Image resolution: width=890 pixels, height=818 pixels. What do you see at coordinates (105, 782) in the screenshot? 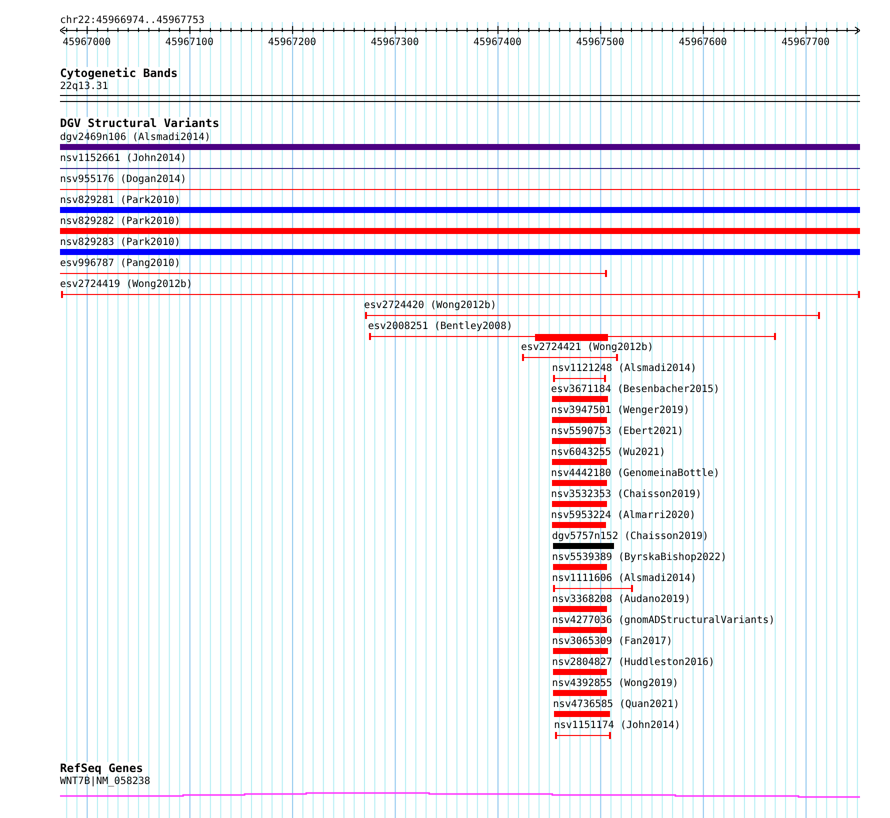
I see `gene-label: WNT7B|NM_058238` at bounding box center [105, 782].